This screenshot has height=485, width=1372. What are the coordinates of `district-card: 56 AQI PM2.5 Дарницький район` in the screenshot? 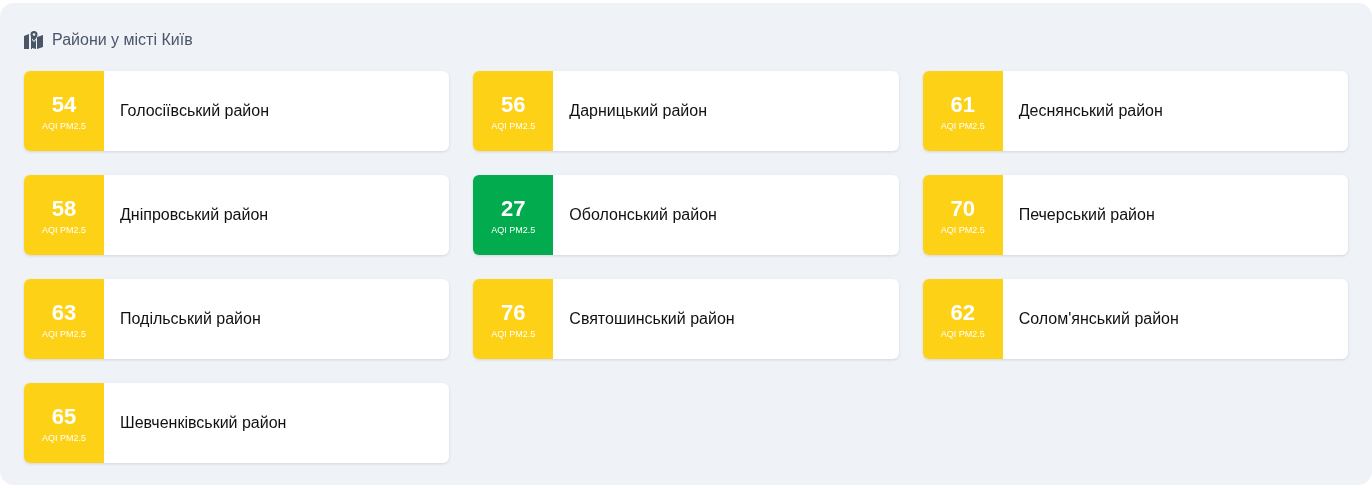 It's located at (686, 111).